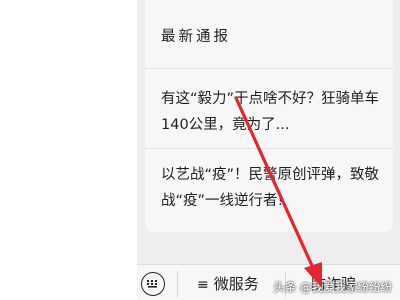 This screenshot has width=400, height=300. Describe the element at coordinates (278, 192) in the screenshot. I see `annotation-arrow` at that location.